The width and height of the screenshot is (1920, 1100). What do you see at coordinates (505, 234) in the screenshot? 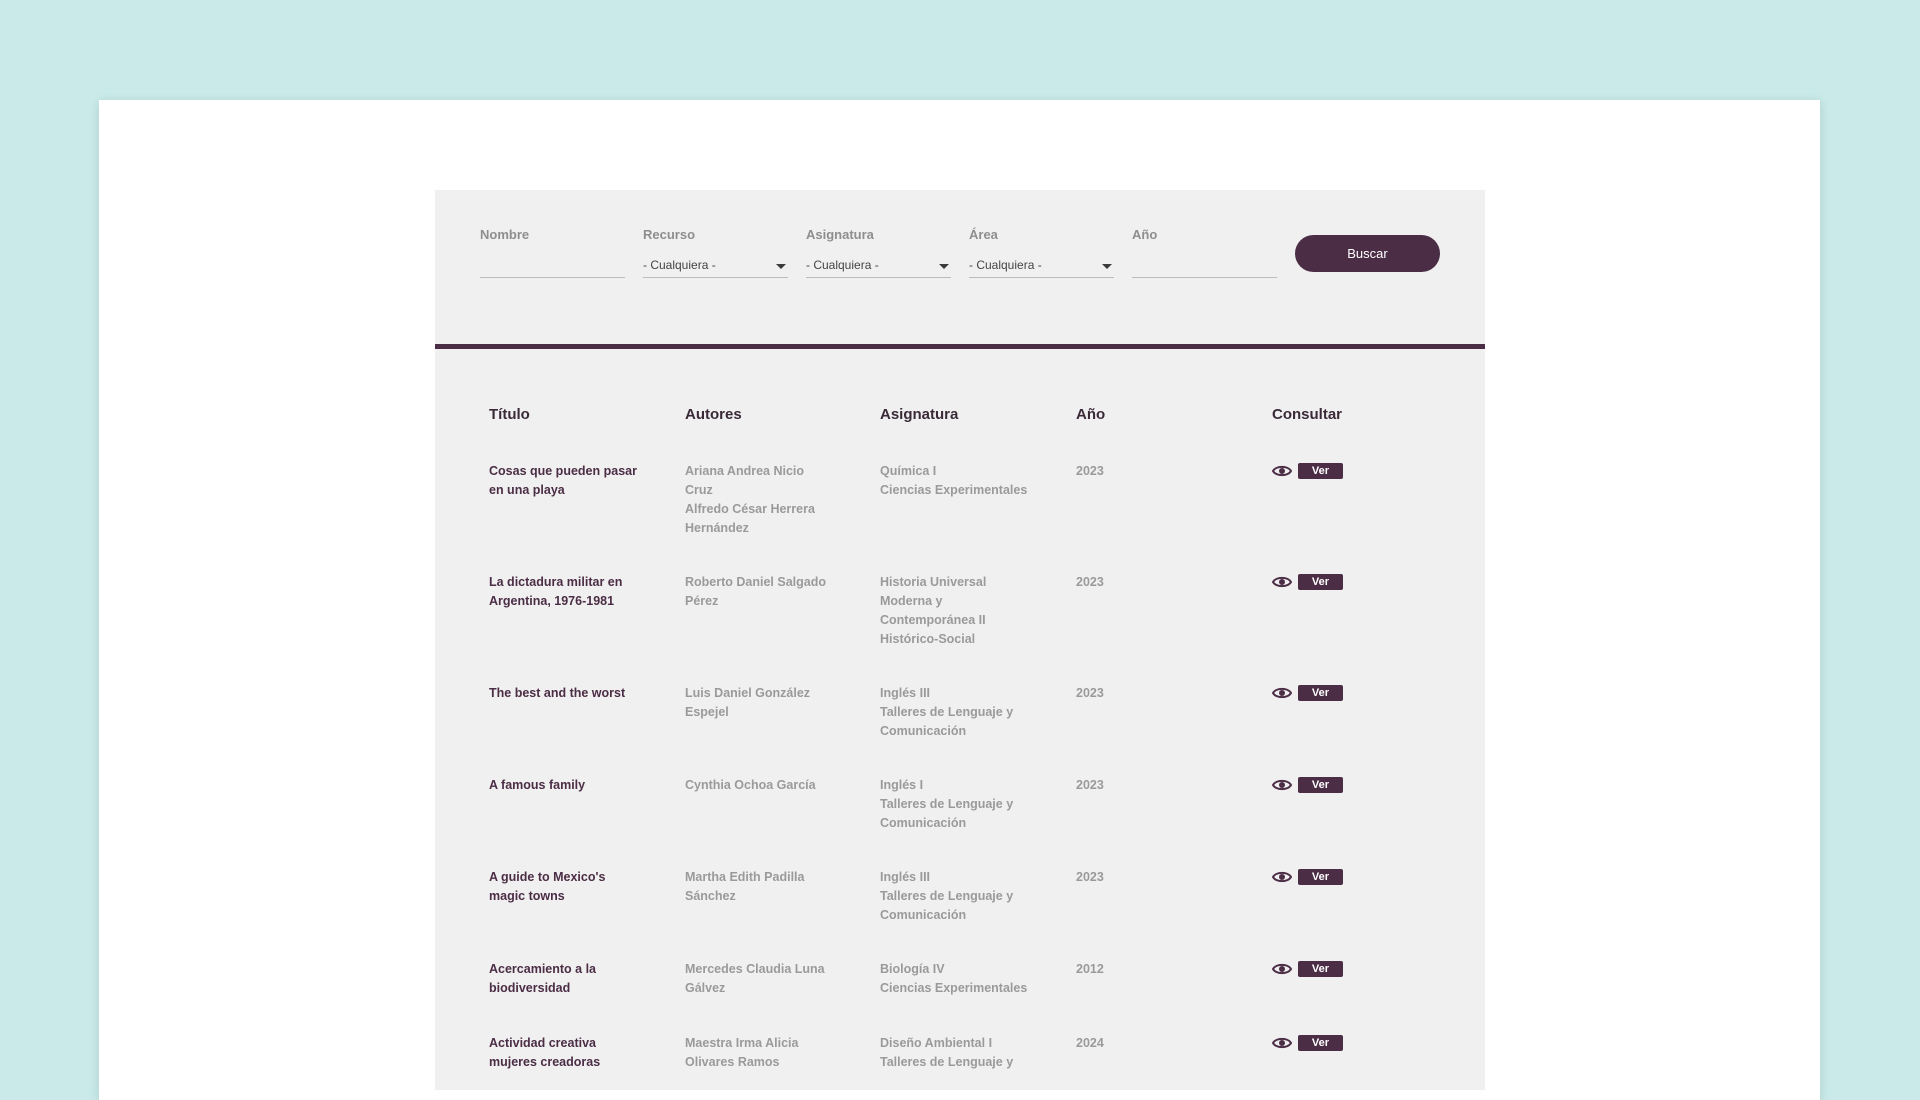
I see `nombre-label: Nombre` at bounding box center [505, 234].